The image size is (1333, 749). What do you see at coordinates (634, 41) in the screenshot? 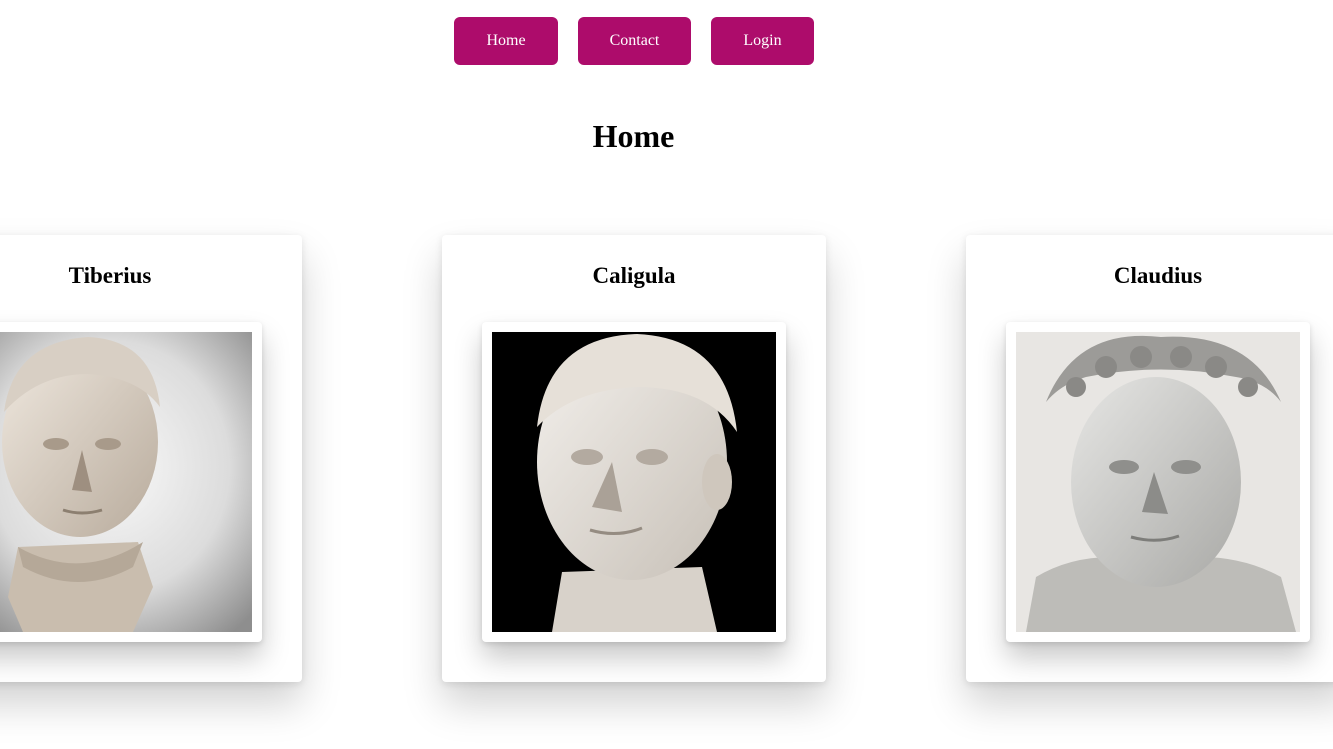
I see `nav-contact-button: Contact` at bounding box center [634, 41].